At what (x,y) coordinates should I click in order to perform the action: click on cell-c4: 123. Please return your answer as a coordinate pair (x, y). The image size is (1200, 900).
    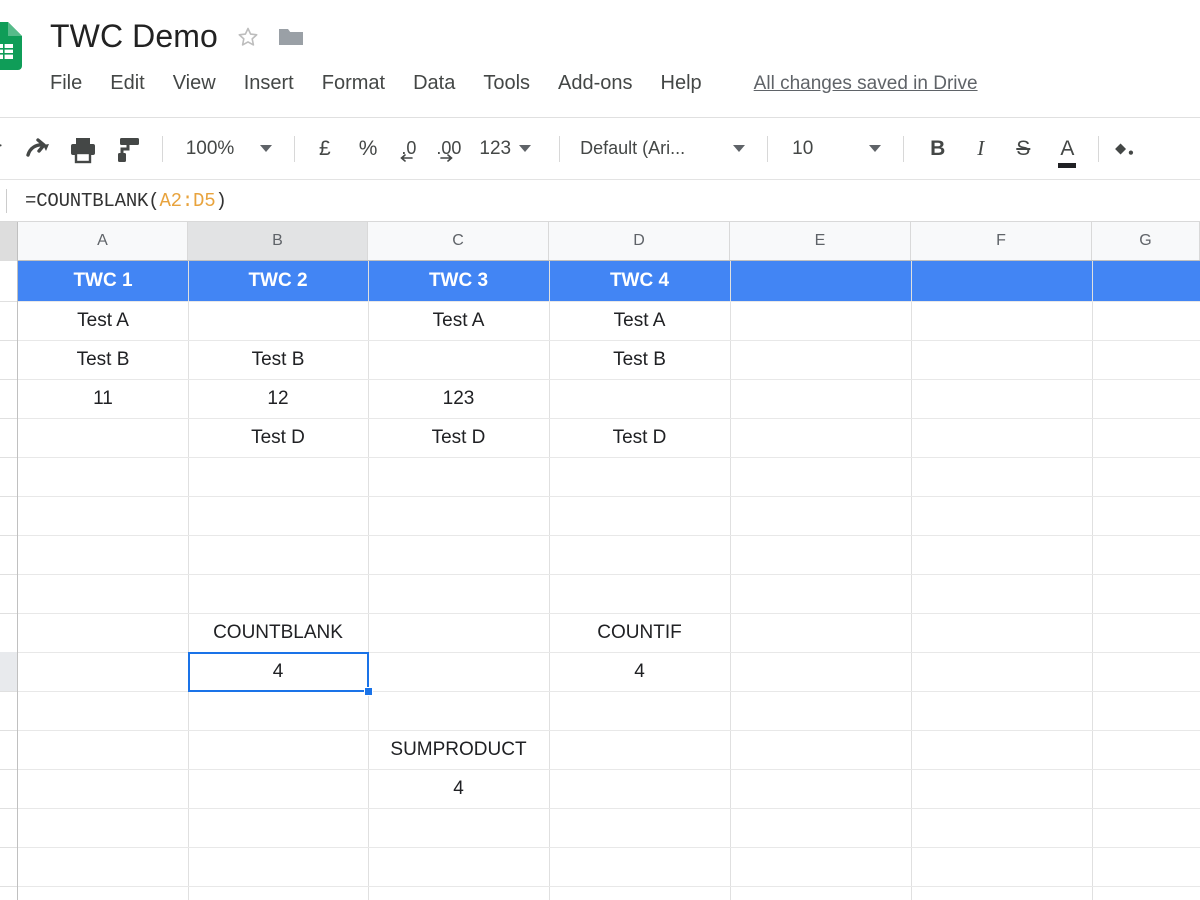
    Looking at the image, I should click on (458, 398).